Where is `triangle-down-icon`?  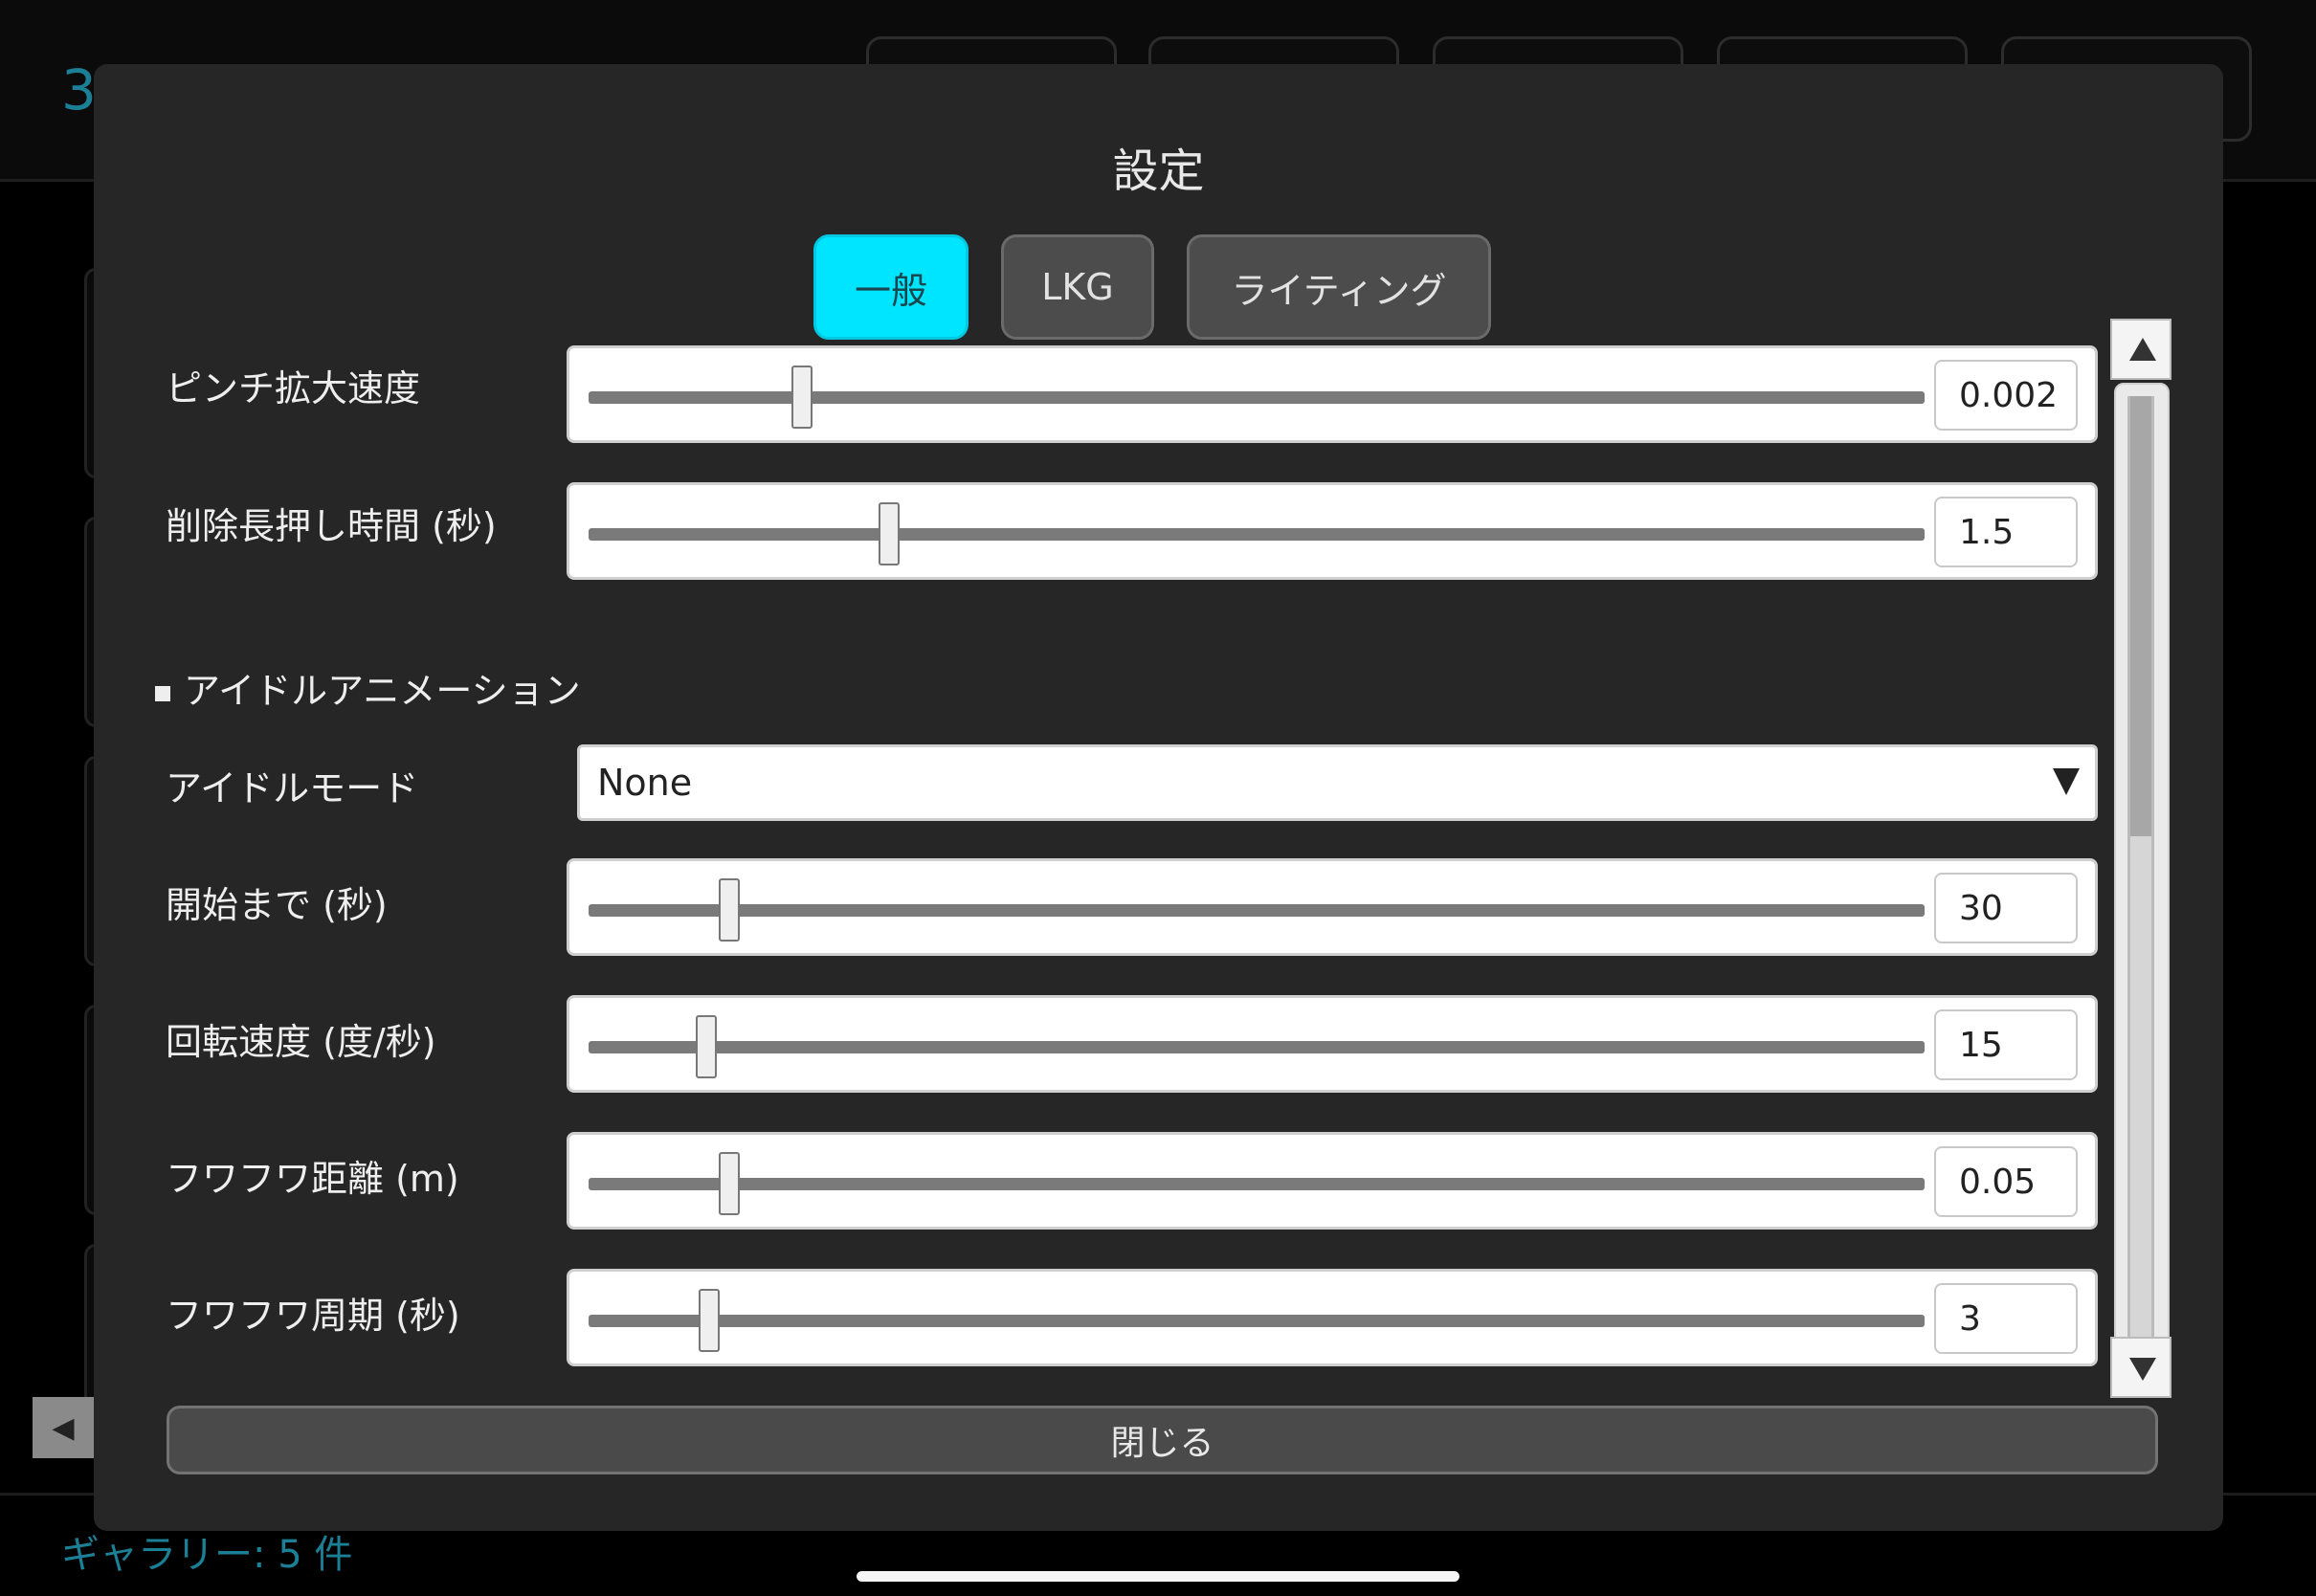 triangle-down-icon is located at coordinates (2066, 782).